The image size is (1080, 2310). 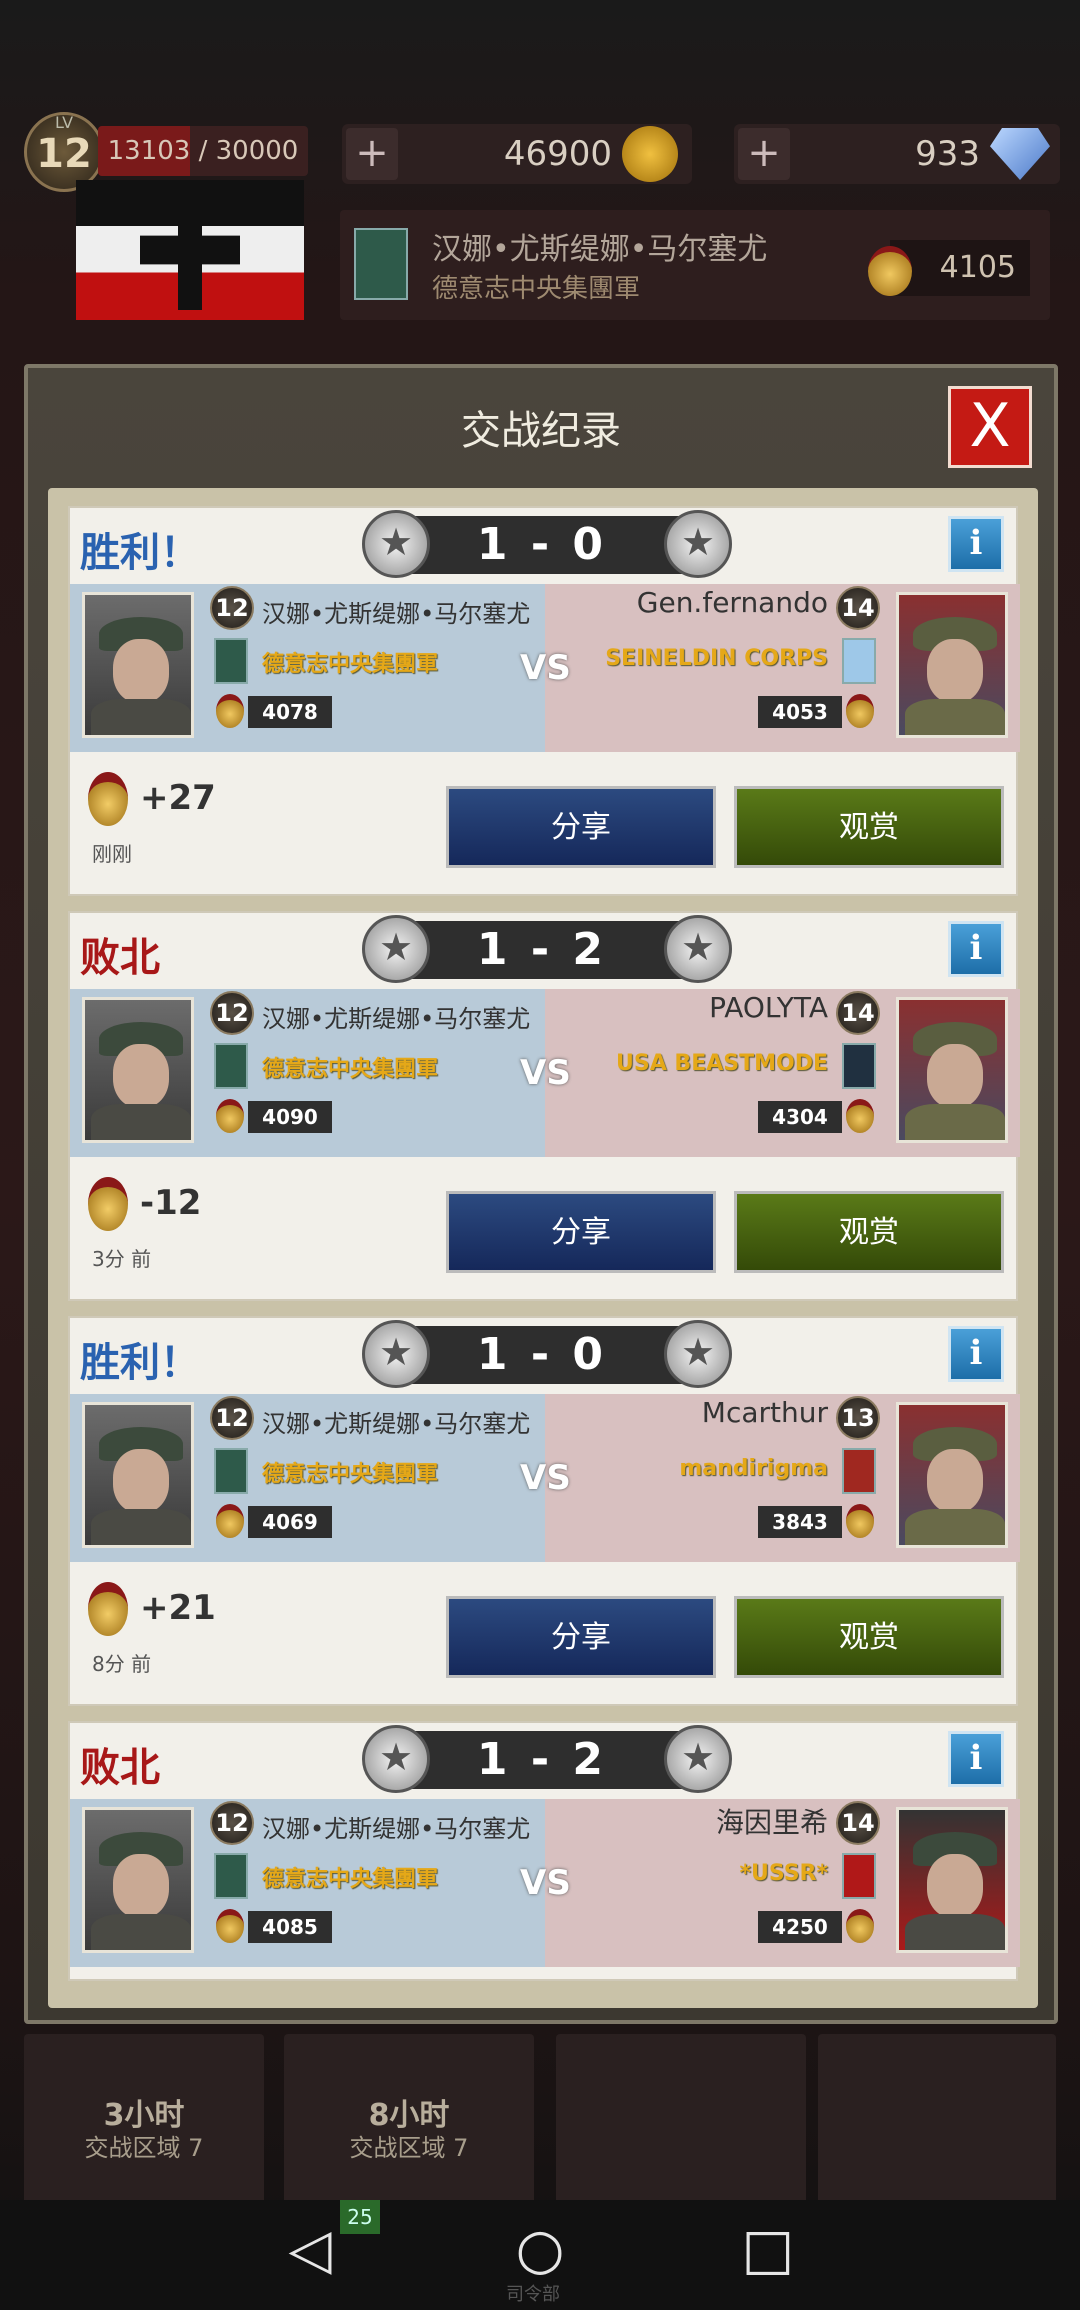 What do you see at coordinates (310, 2250) in the screenshot?
I see `back-icon: ◁` at bounding box center [310, 2250].